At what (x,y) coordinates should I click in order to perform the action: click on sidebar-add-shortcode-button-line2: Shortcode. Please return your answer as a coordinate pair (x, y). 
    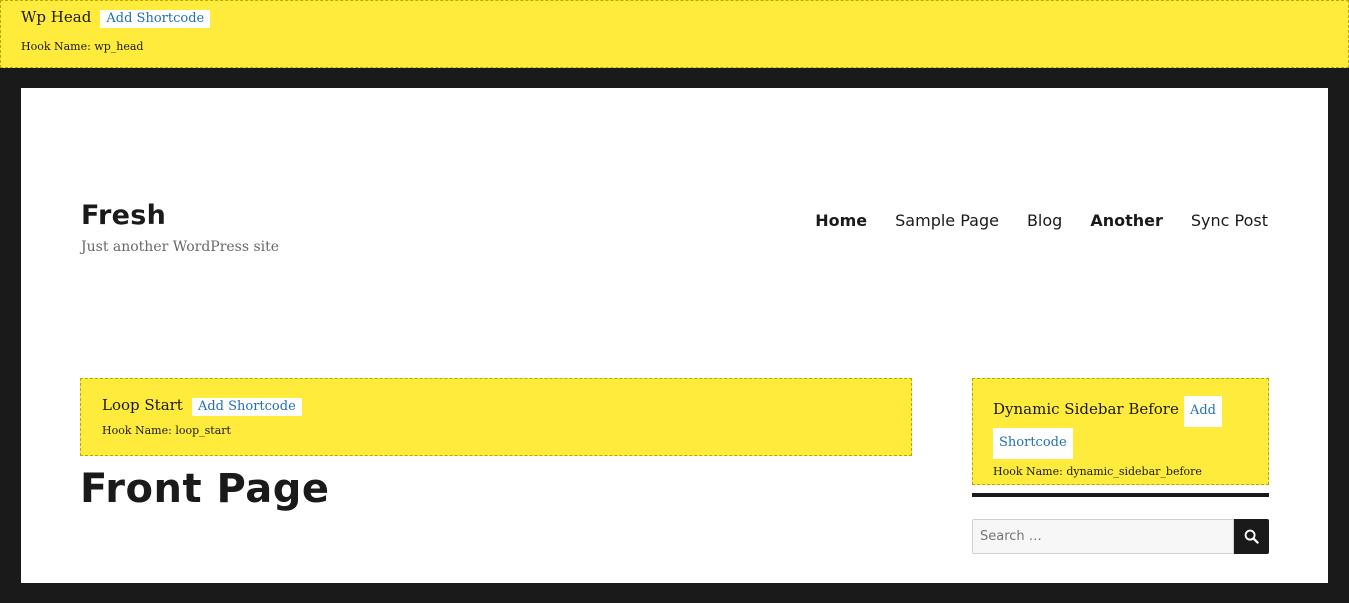
    Looking at the image, I should click on (1033, 443).